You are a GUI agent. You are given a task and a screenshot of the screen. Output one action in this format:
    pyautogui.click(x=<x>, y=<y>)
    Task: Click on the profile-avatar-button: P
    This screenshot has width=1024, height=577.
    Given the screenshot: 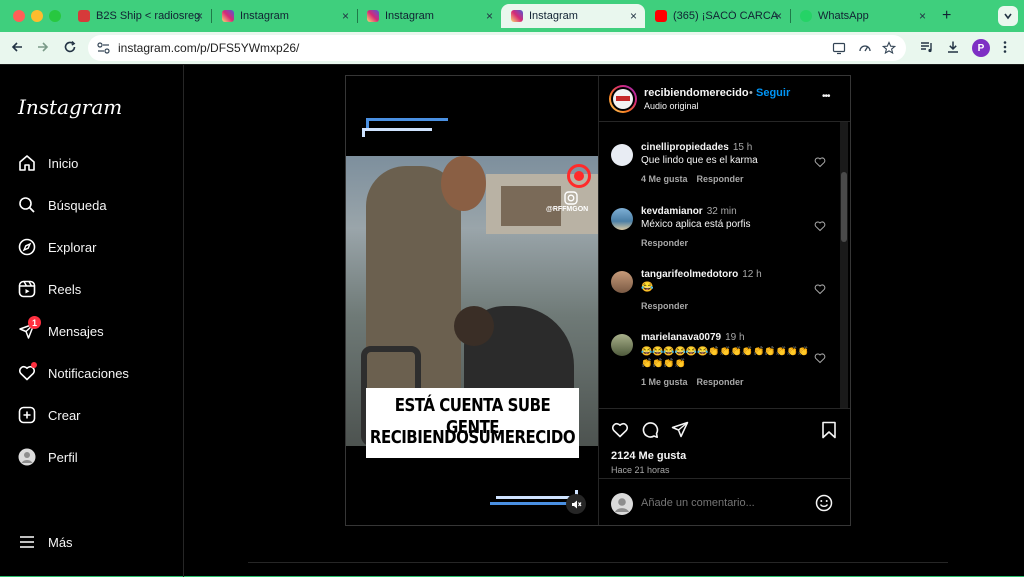 What is the action you would take?
    pyautogui.click(x=981, y=48)
    